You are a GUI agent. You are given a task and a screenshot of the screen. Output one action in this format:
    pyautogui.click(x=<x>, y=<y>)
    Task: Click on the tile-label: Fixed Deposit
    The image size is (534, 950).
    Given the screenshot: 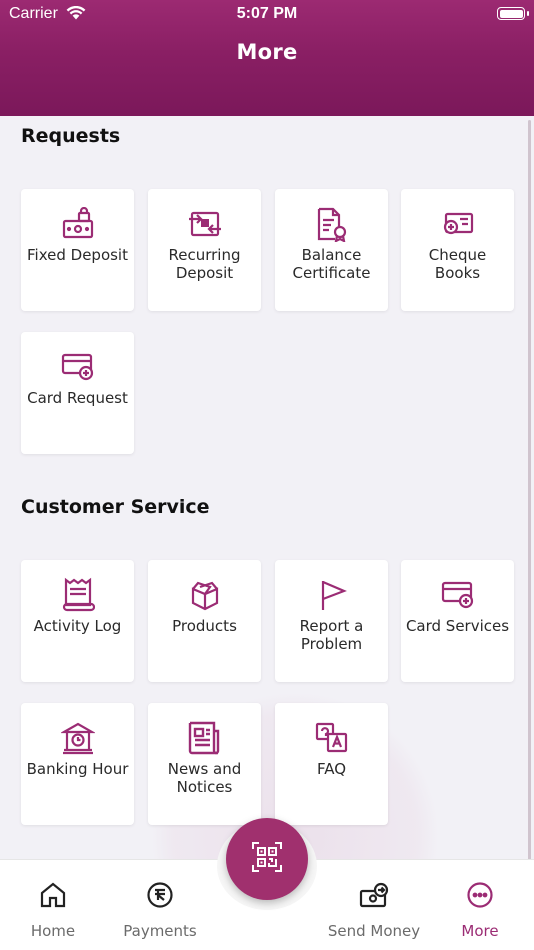 What is the action you would take?
    pyautogui.click(x=77, y=255)
    